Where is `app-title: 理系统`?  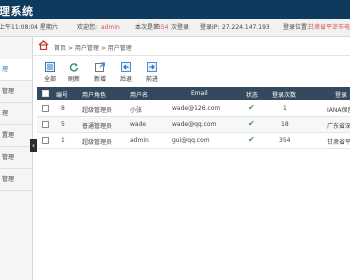
app-title: 理系统 is located at coordinates (17, 11).